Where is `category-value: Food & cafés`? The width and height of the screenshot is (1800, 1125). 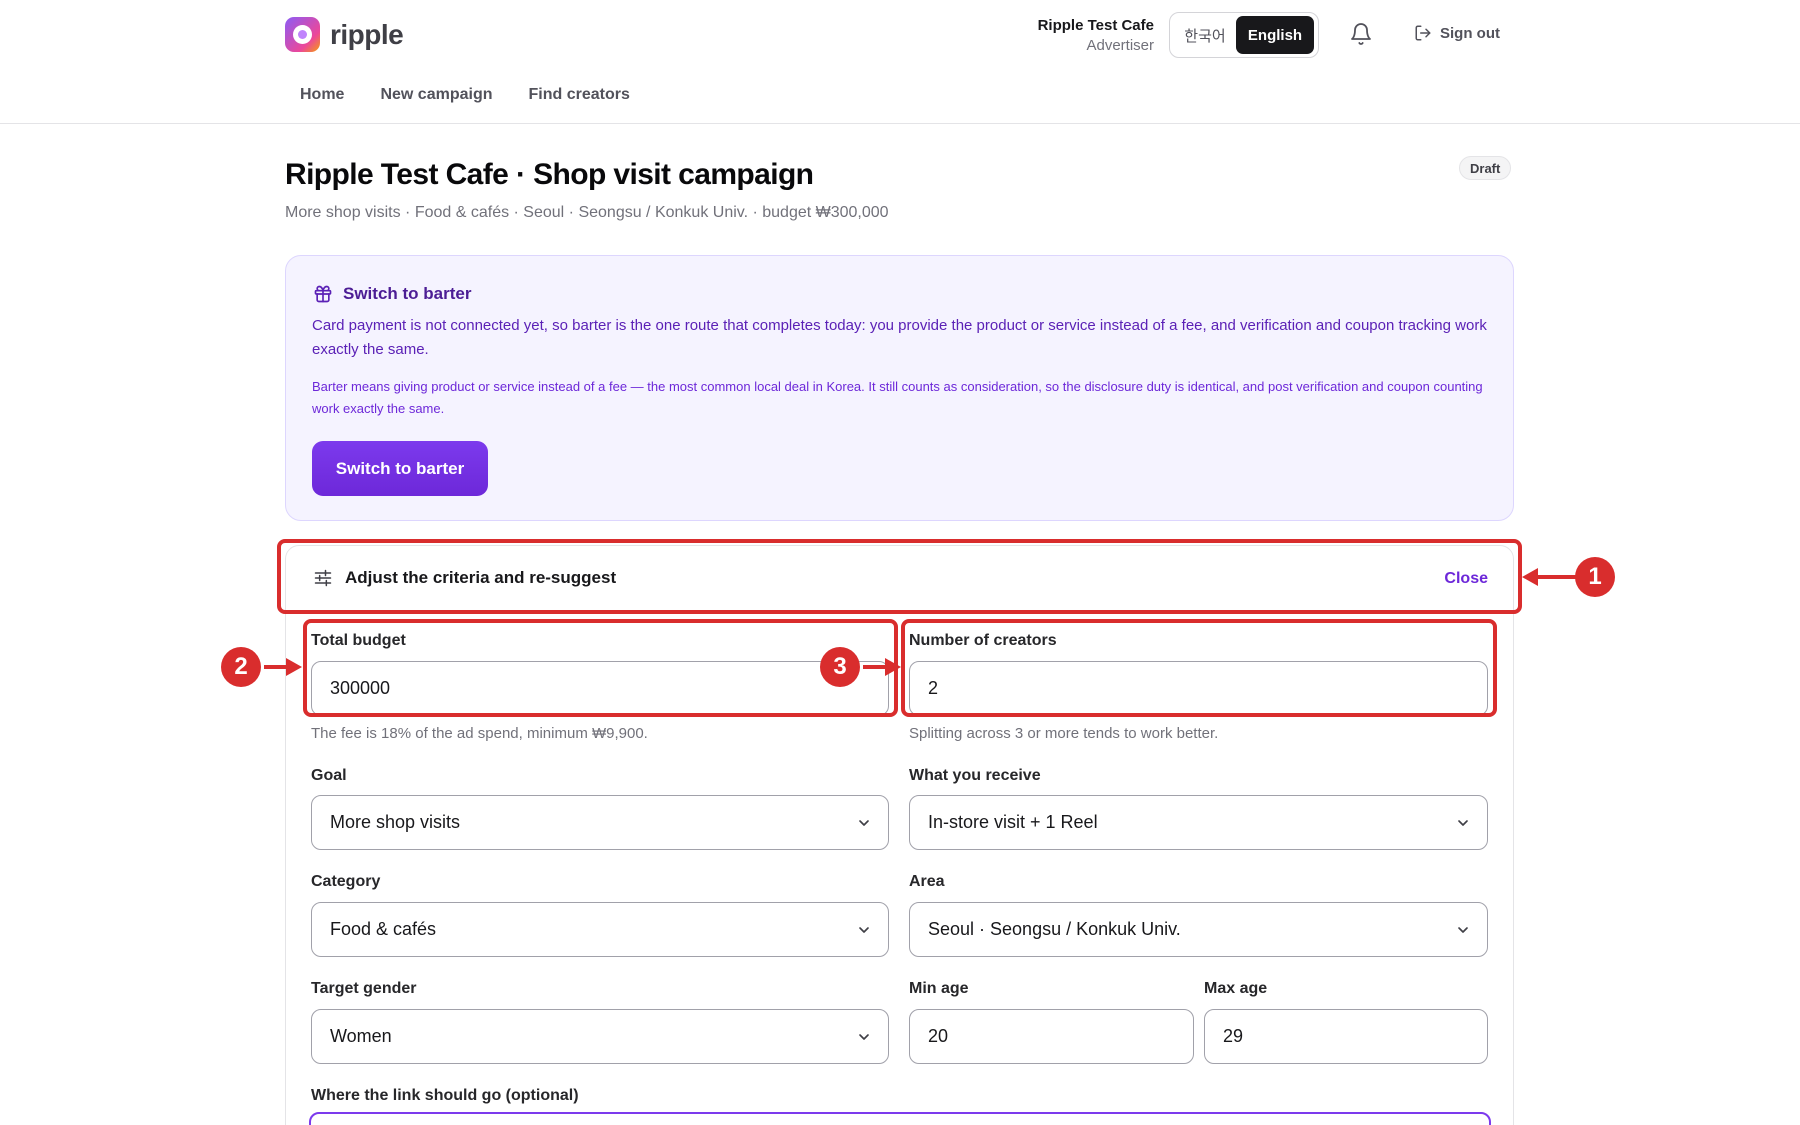 category-value: Food & cafés is located at coordinates (383, 929).